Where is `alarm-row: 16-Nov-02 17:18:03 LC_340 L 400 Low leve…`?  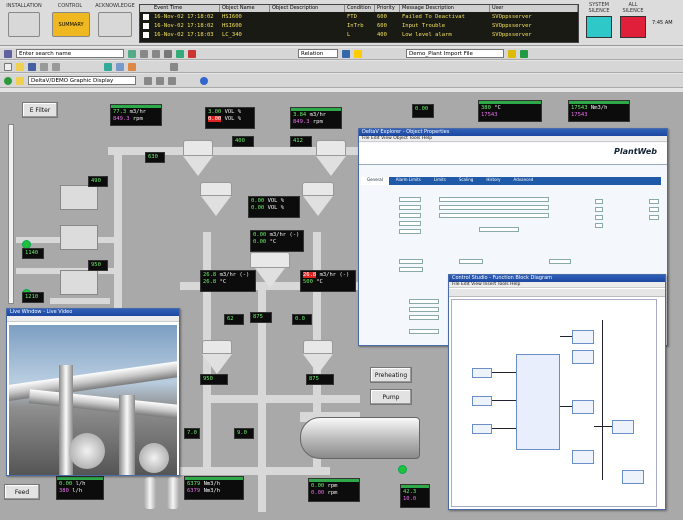 alarm-row: 16-Nov-02 17:18:03 LC_340 L 400 Low leve… is located at coordinates (359, 34).